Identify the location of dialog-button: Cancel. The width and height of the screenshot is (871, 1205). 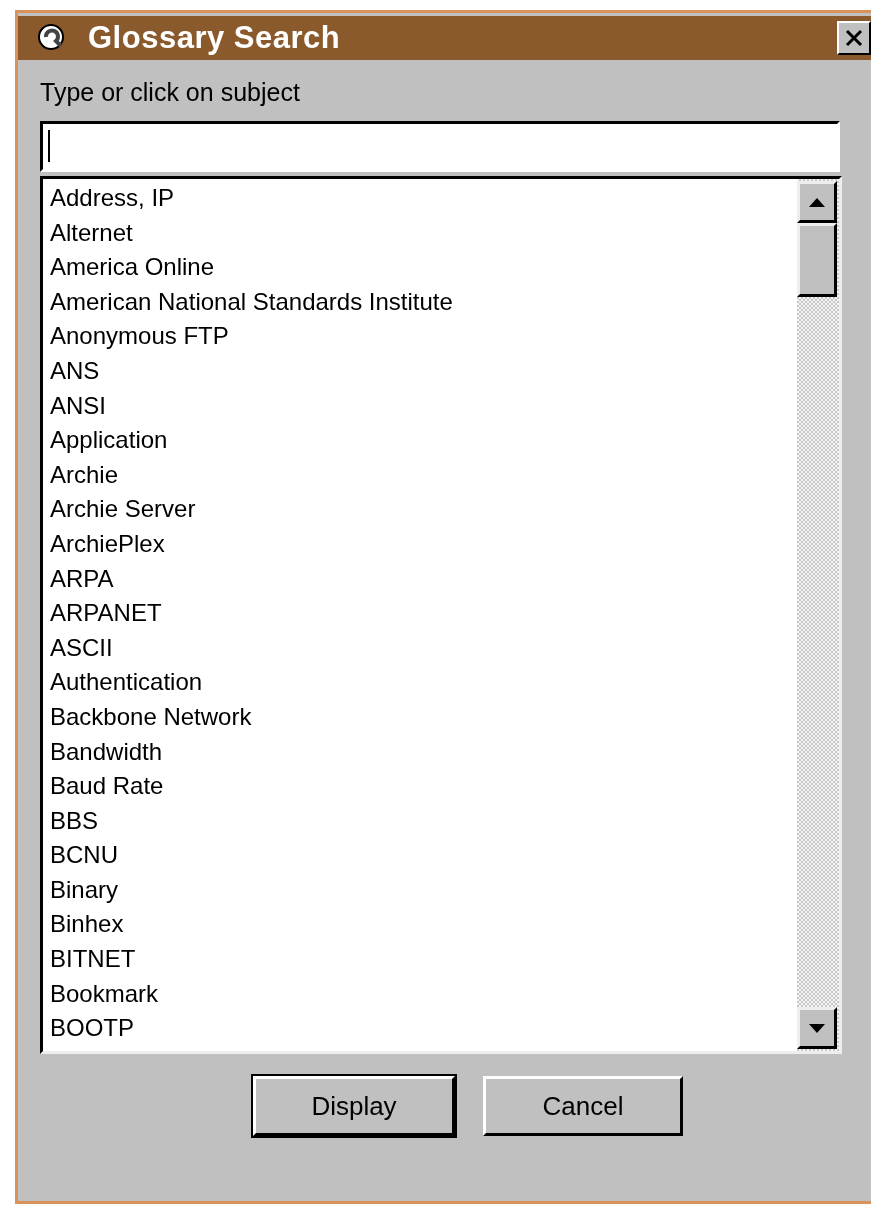
(583, 1106).